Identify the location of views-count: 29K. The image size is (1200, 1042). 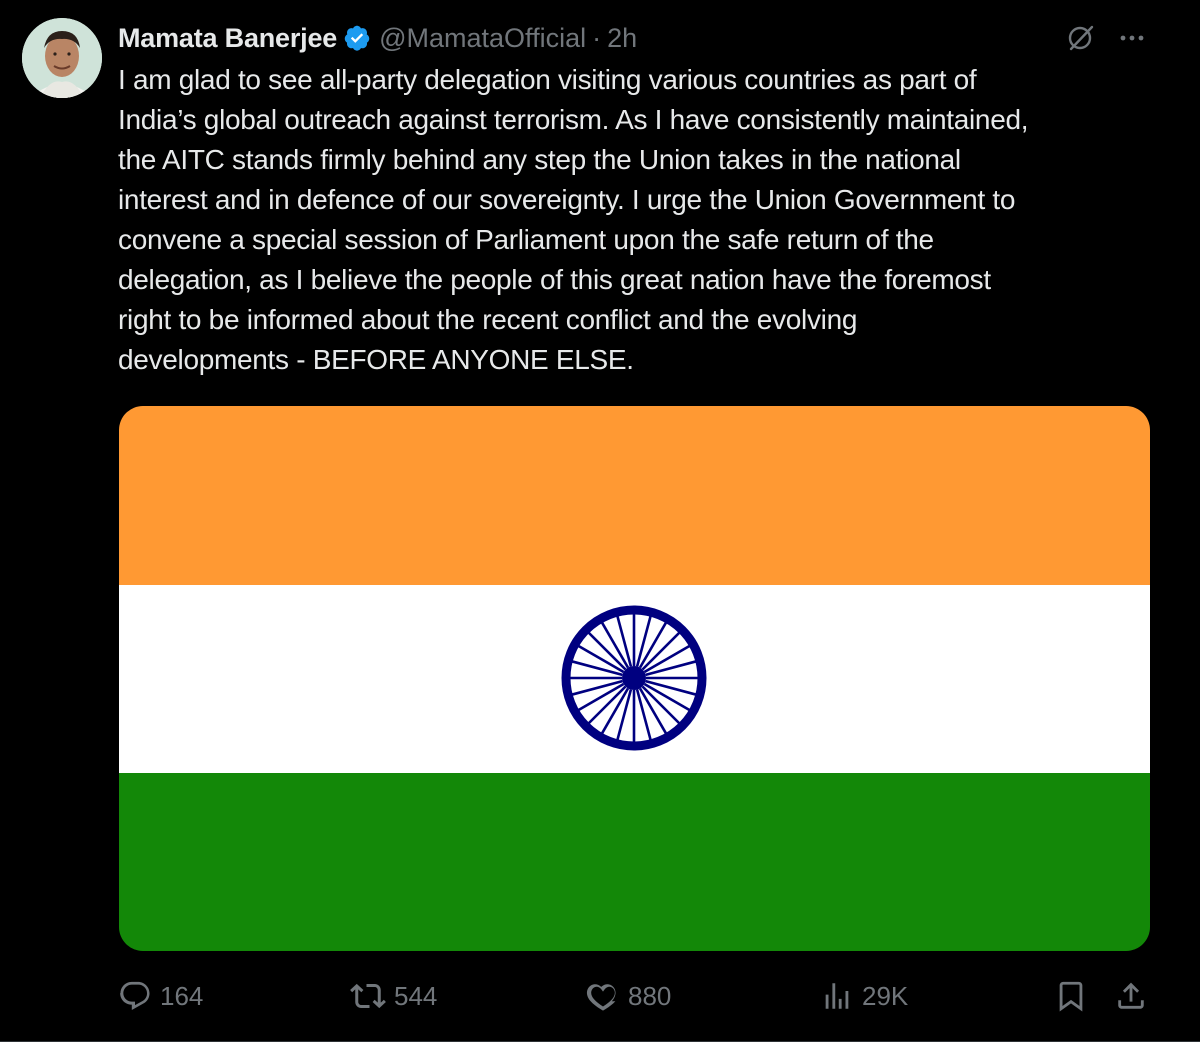
(885, 995).